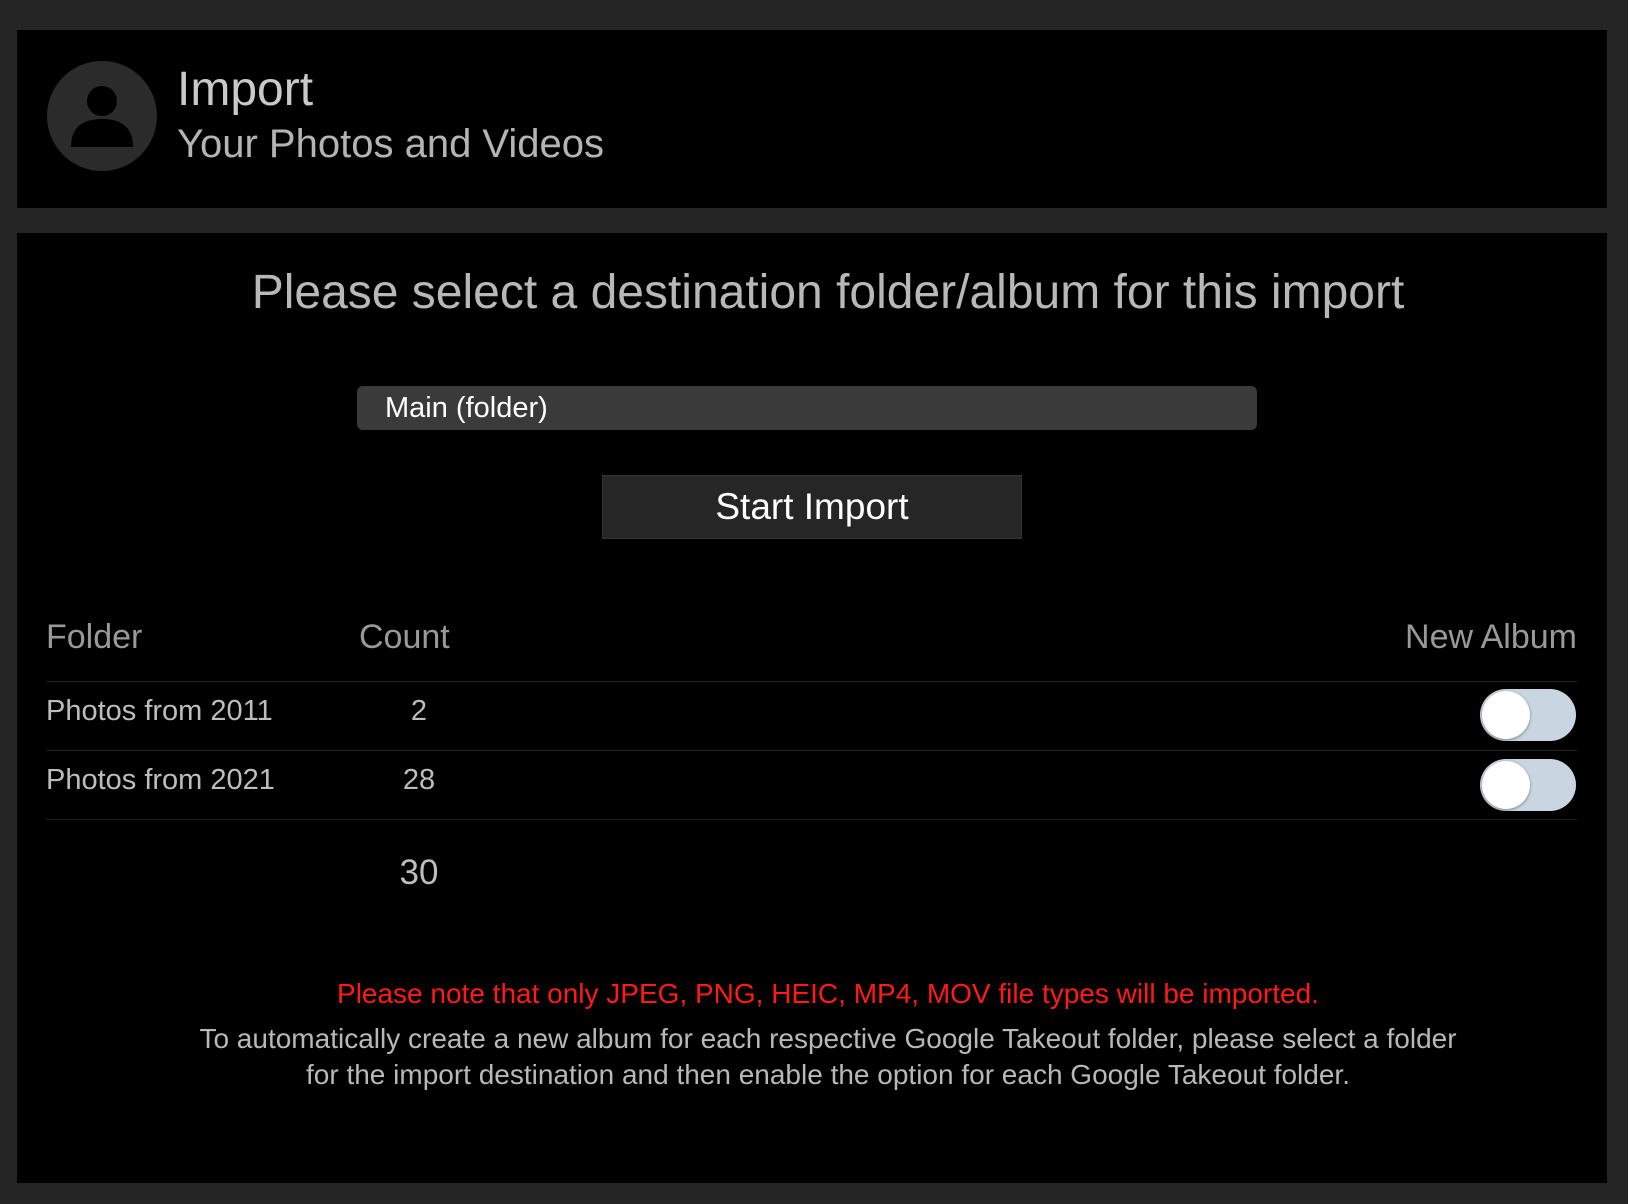 This screenshot has height=1204, width=1628. I want to click on page-subtitle: Your Photos and Videos, so click(391, 144).